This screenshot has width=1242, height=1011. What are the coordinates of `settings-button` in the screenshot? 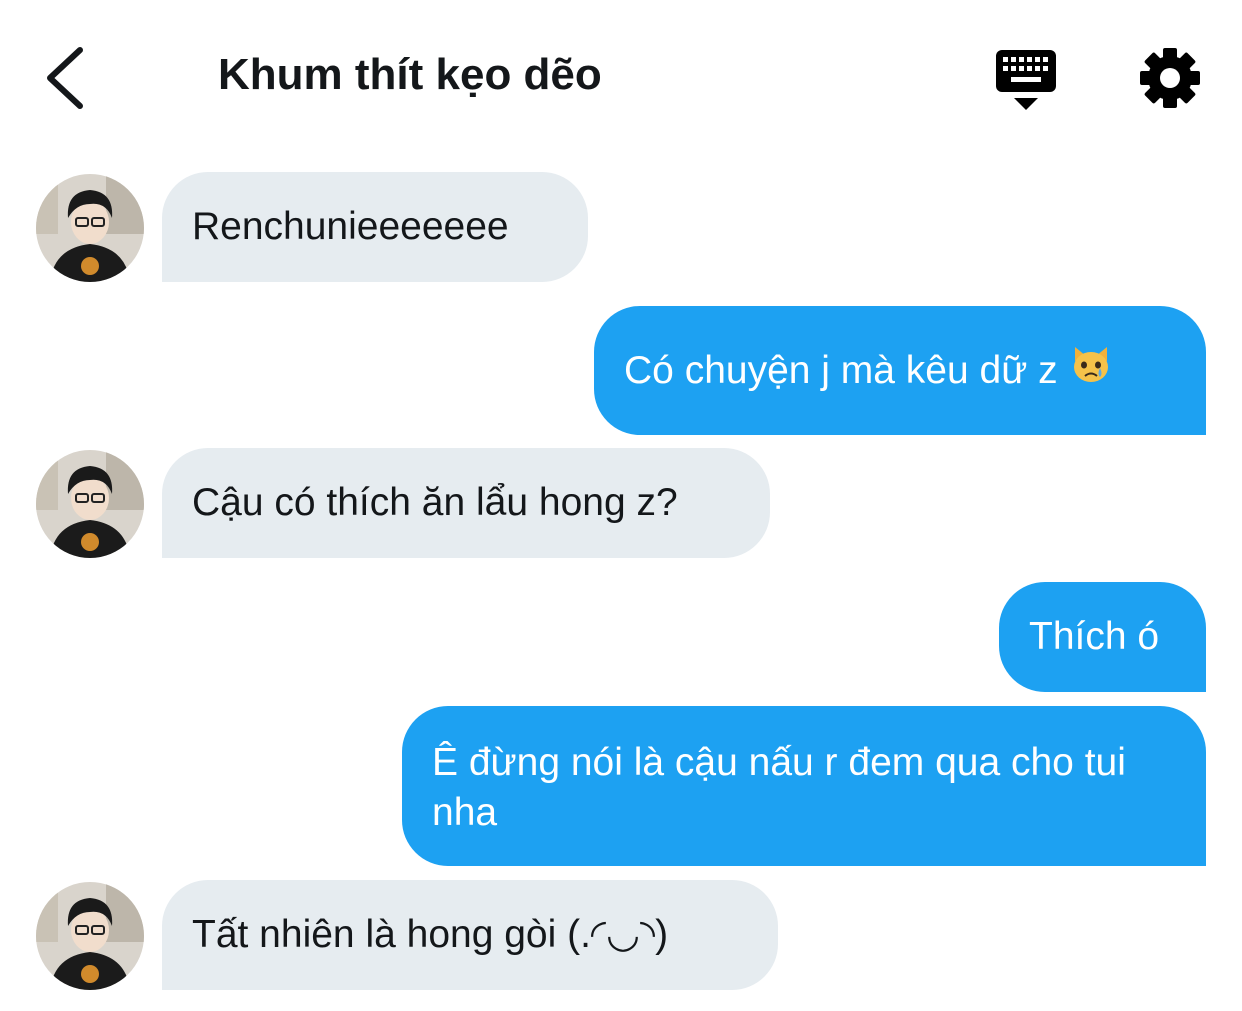 It's located at (1170, 78).